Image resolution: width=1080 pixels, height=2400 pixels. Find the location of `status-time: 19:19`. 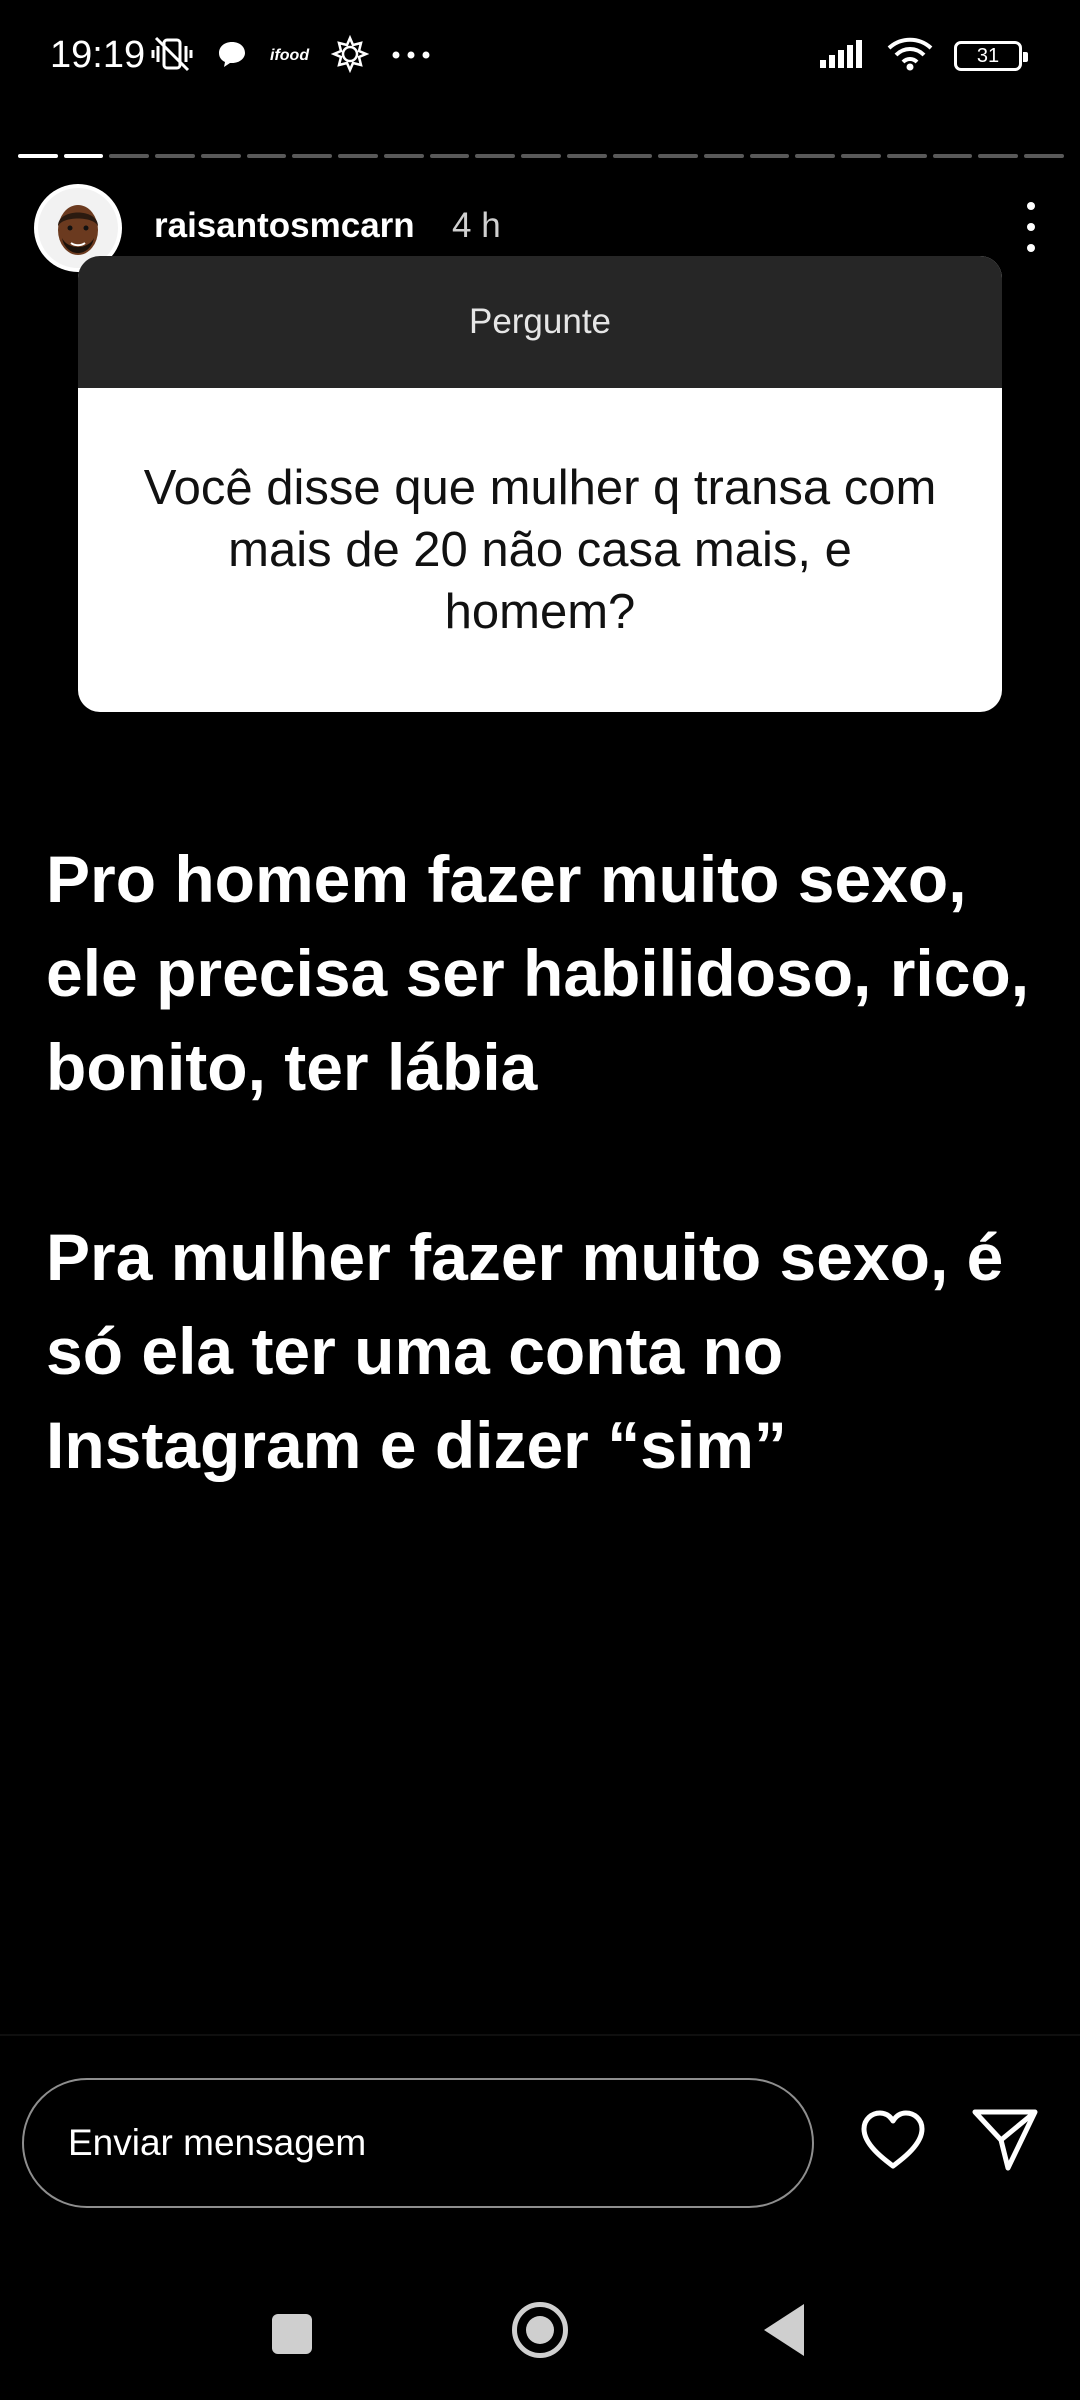

status-time: 19:19 is located at coordinates (98, 55).